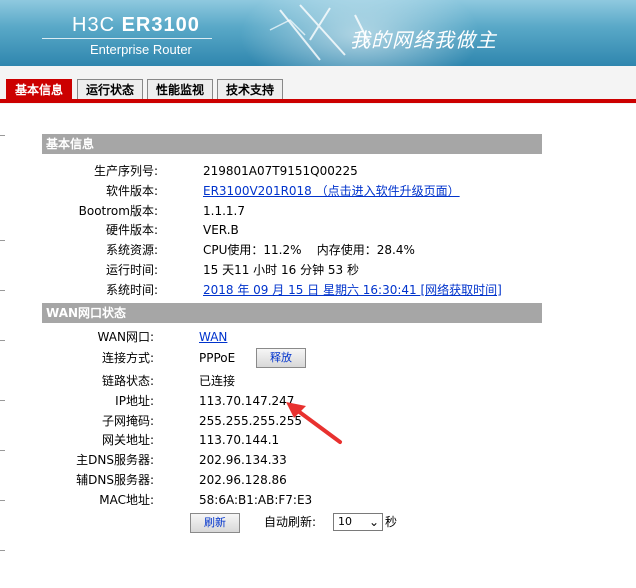 Image resolution: width=636 pixels, height=588 pixels. I want to click on system-resource-label: 系统资源:, so click(131, 250).